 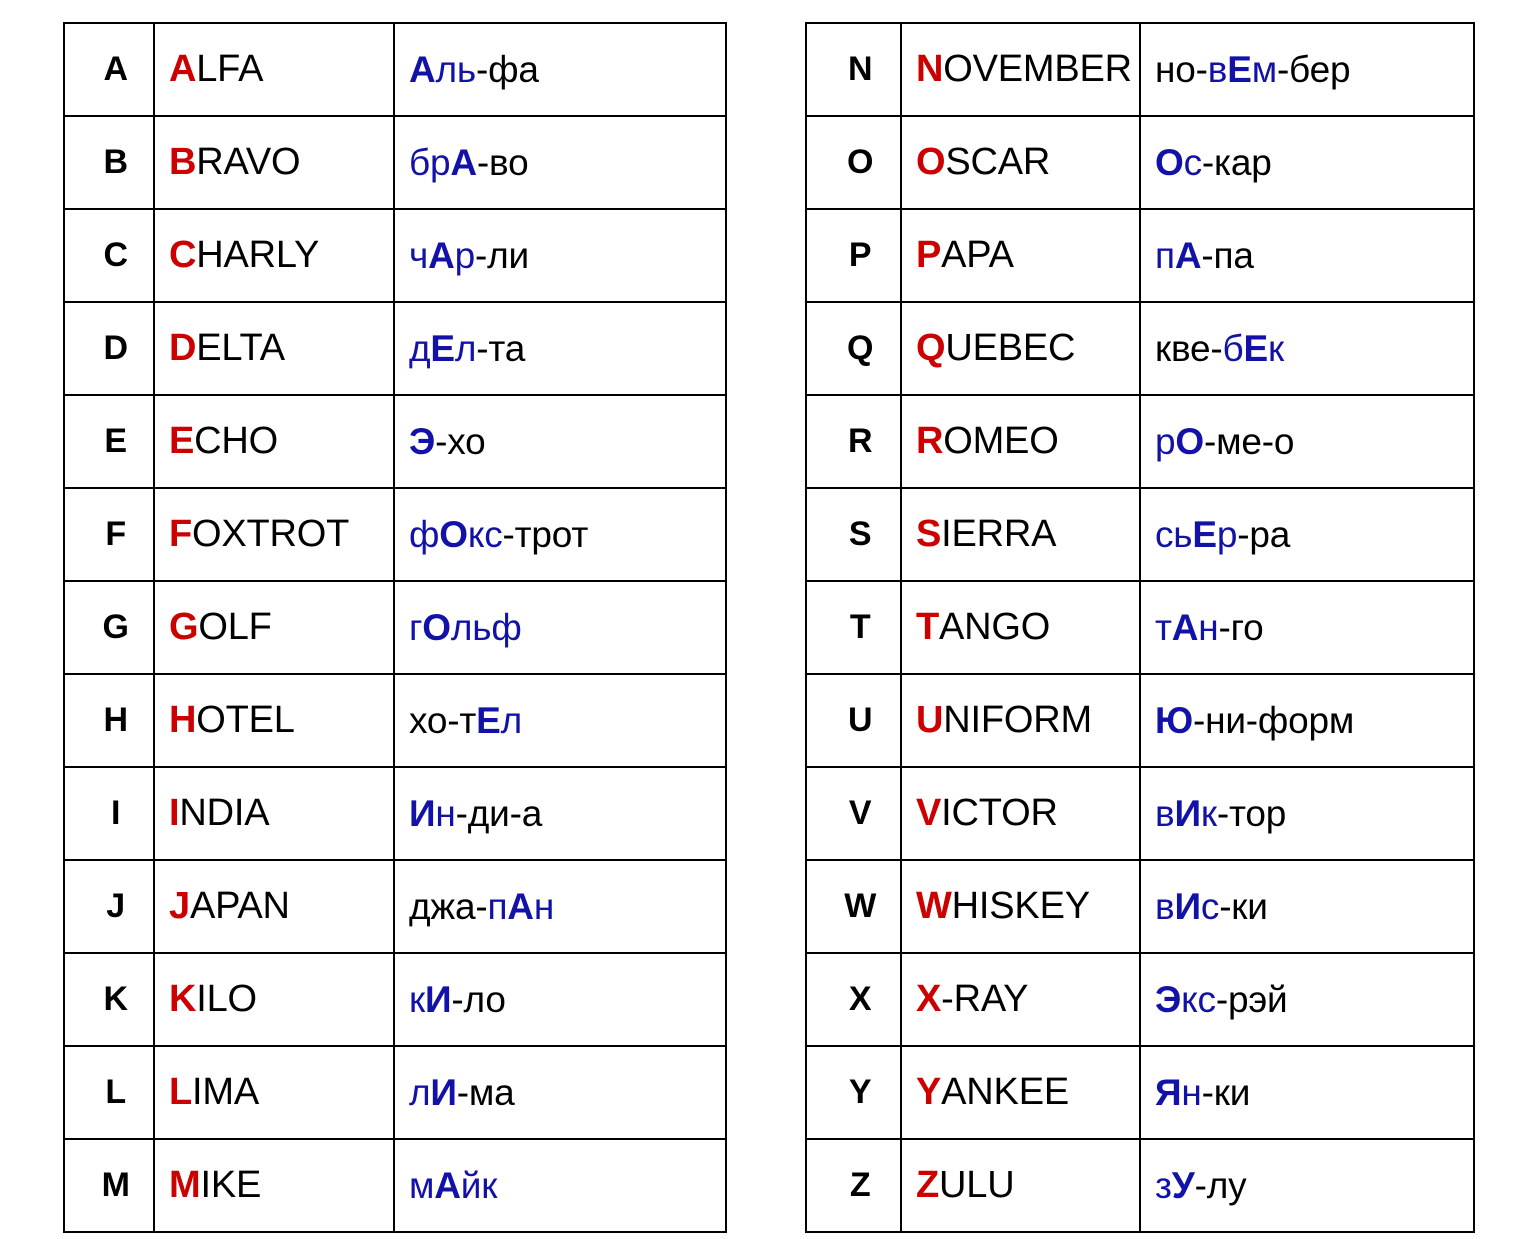 What do you see at coordinates (560, 906) in the screenshot?
I see `pronunciation-cell-j: джа-пАн` at bounding box center [560, 906].